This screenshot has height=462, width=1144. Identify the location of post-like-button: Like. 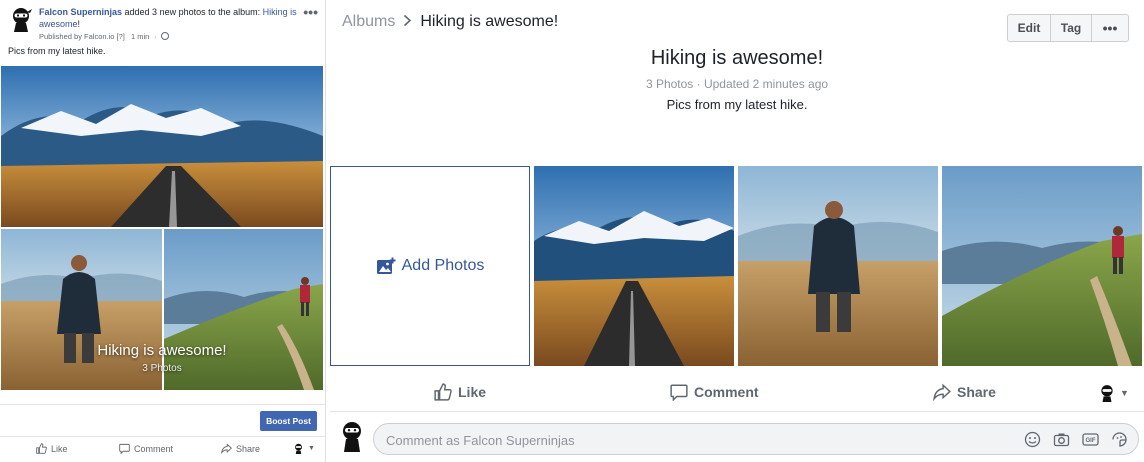
(52, 448).